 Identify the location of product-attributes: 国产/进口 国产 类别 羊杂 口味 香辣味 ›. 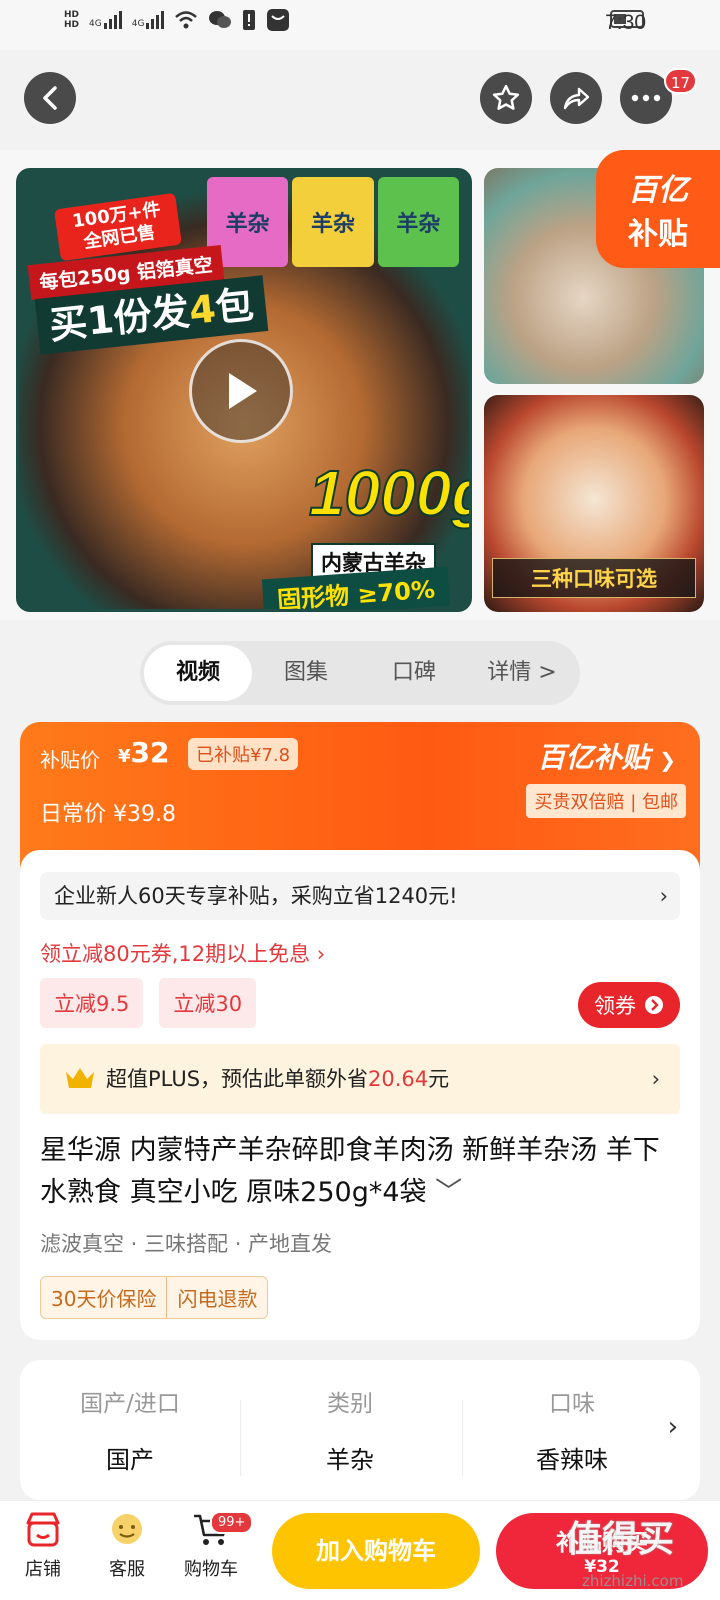
(360, 1430).